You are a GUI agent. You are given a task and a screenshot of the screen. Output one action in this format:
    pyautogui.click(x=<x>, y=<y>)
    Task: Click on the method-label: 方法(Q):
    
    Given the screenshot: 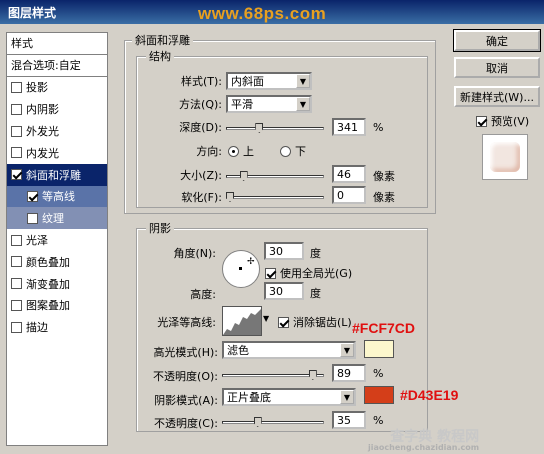 What is the action you would take?
    pyautogui.click(x=200, y=104)
    